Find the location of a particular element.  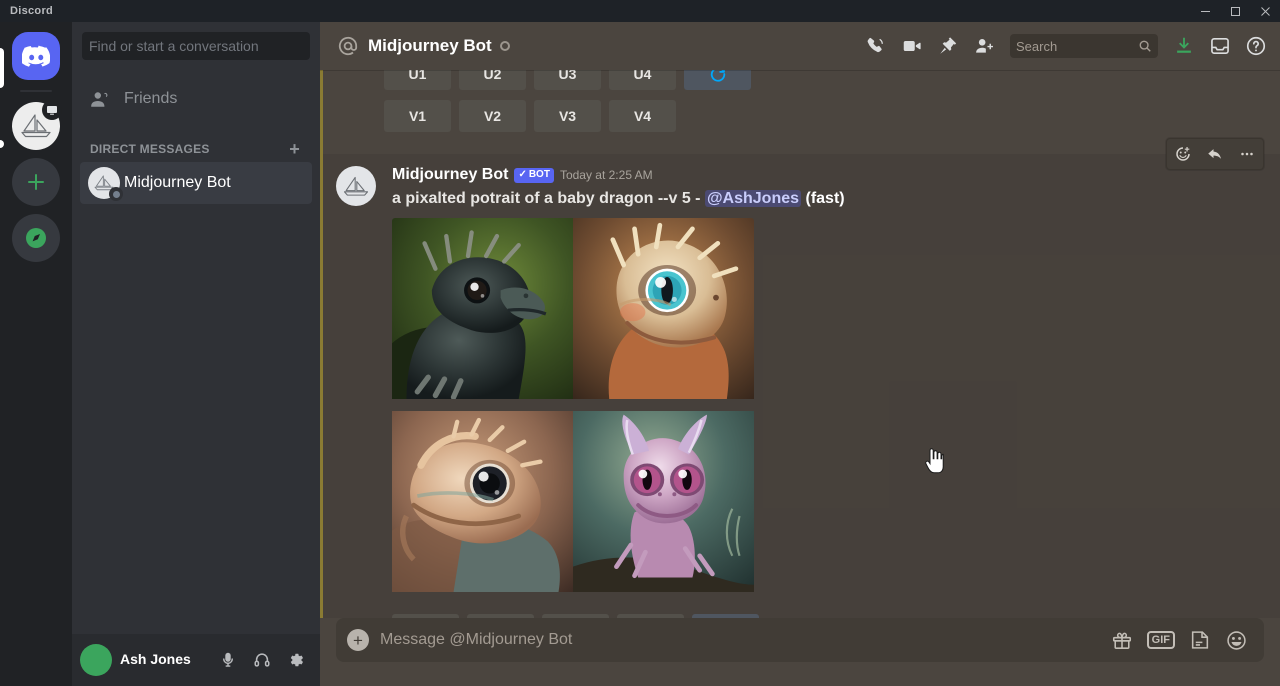

minimize-icon is located at coordinates (1205, 11).